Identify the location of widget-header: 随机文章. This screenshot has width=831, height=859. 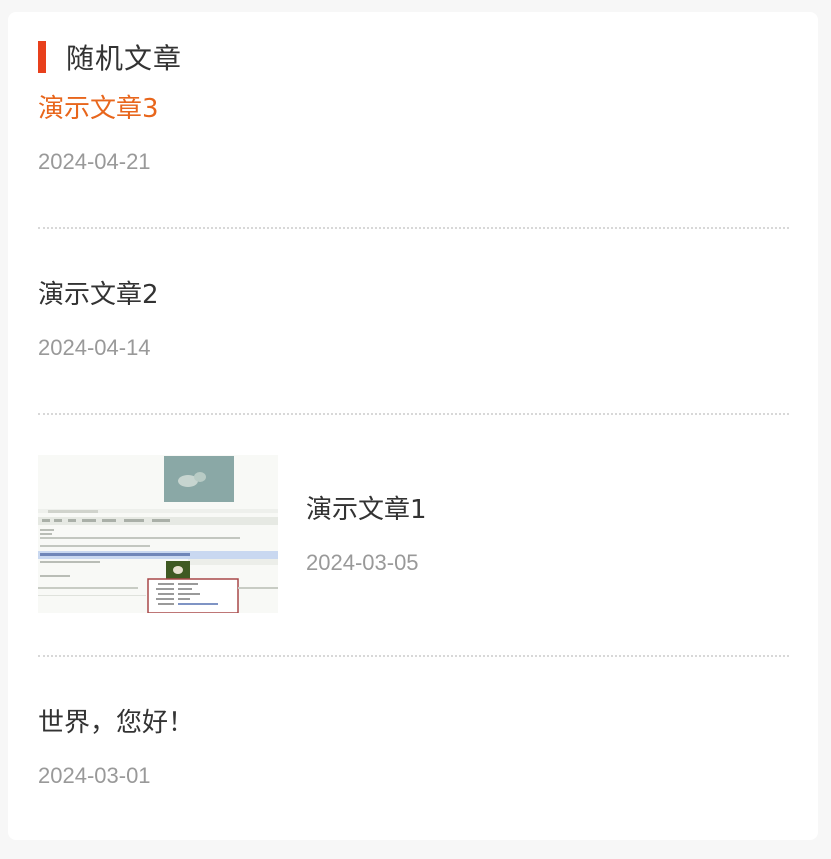
(110, 57).